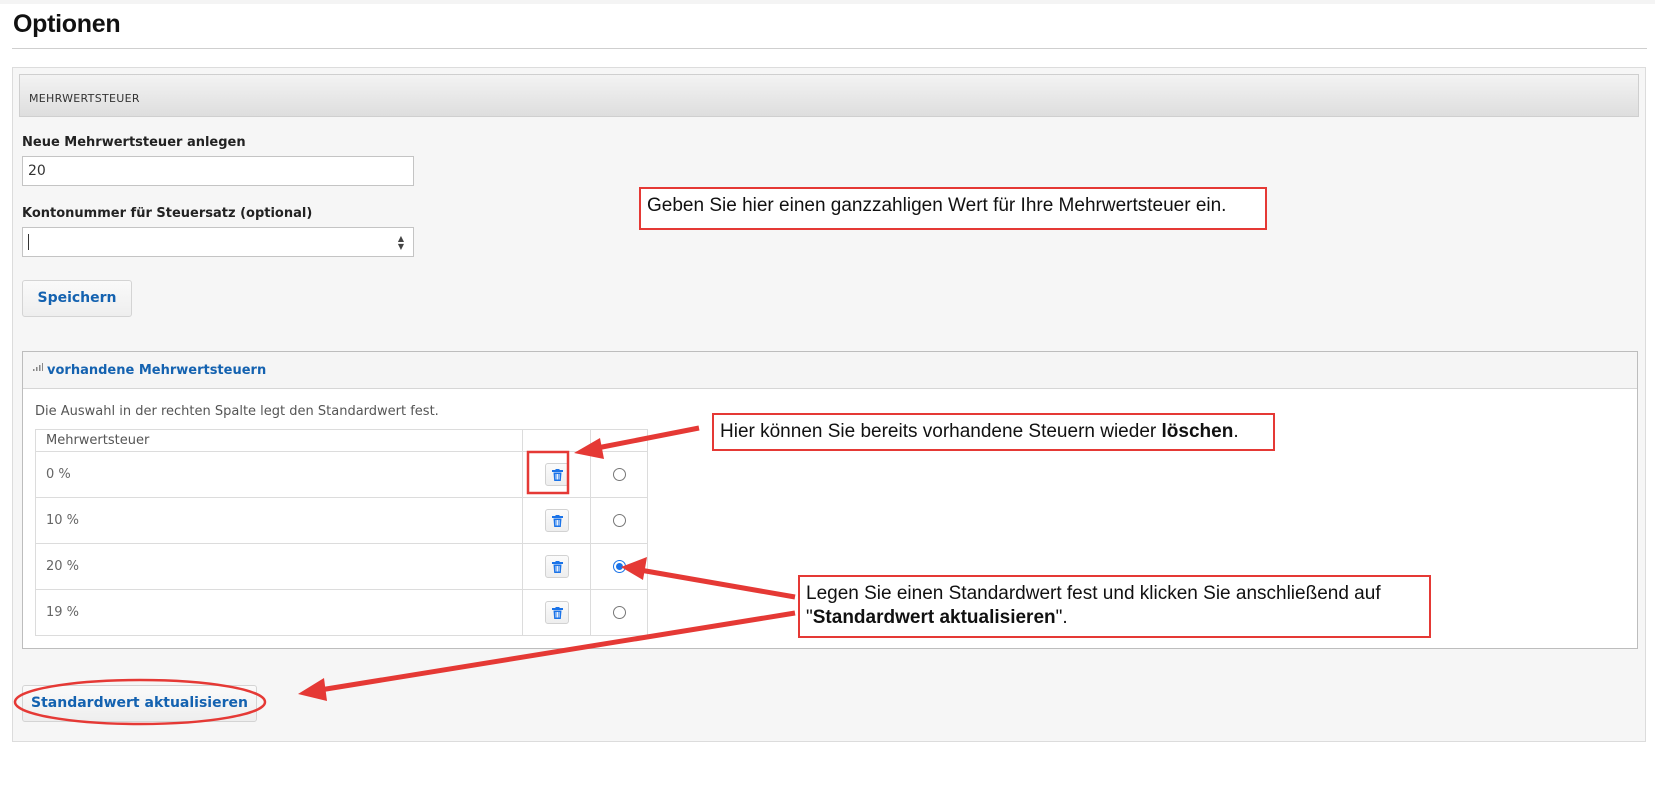 This screenshot has width=1655, height=792. Describe the element at coordinates (140, 702) in the screenshot. I see `update-button-highlight-ellipse` at that location.